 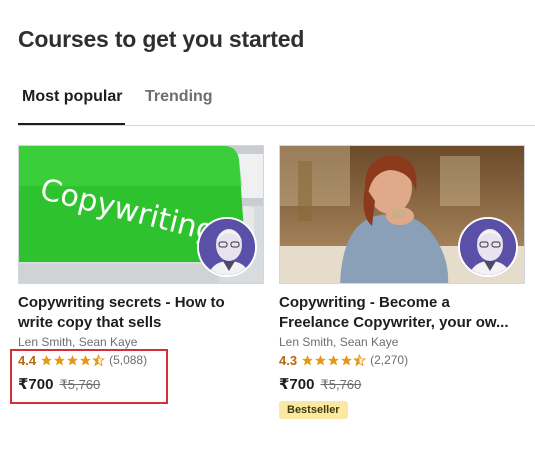 I want to click on rating-row: 4.4 (5,088), so click(x=141, y=360).